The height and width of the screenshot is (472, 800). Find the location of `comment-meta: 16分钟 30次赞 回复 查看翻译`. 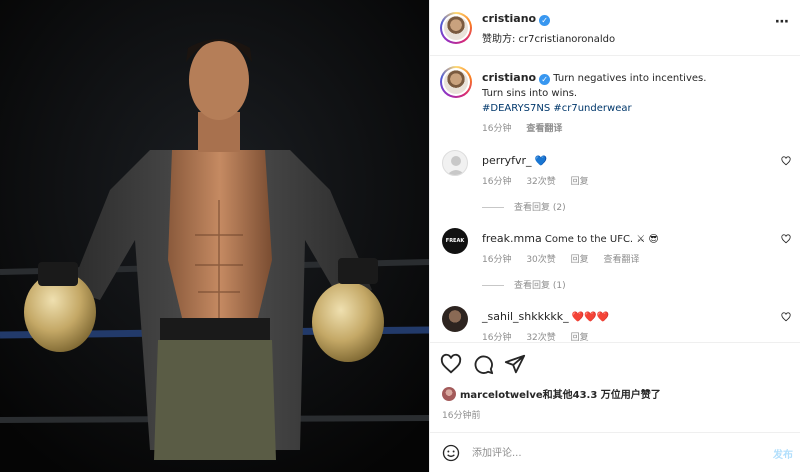

comment-meta: 16分钟 30次赞 回复 查看翻译 is located at coordinates (567, 258).